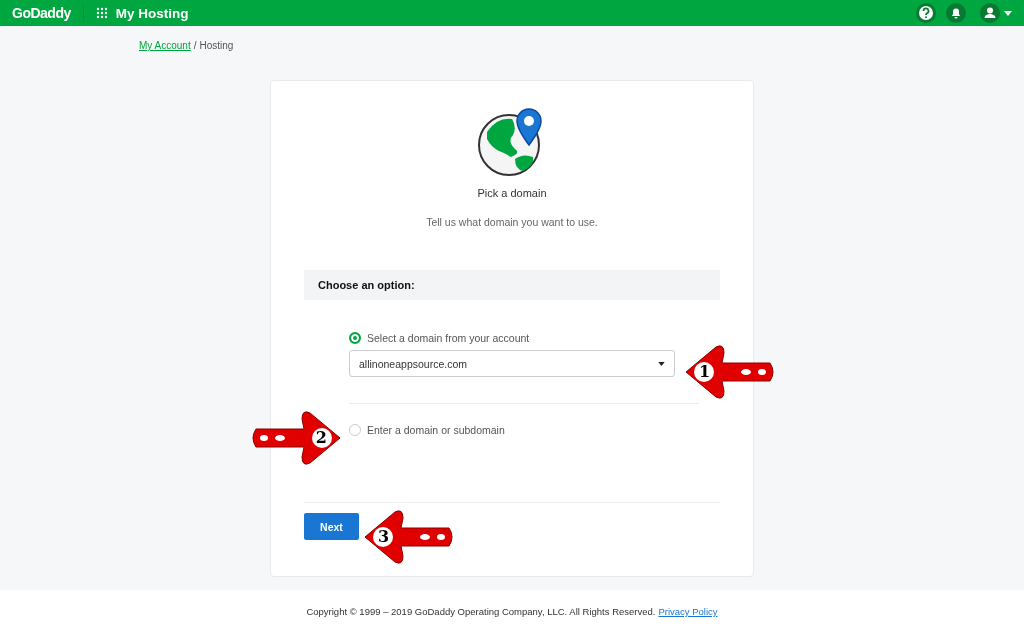 The width and height of the screenshot is (1024, 633). I want to click on help-icon, so click(926, 13).